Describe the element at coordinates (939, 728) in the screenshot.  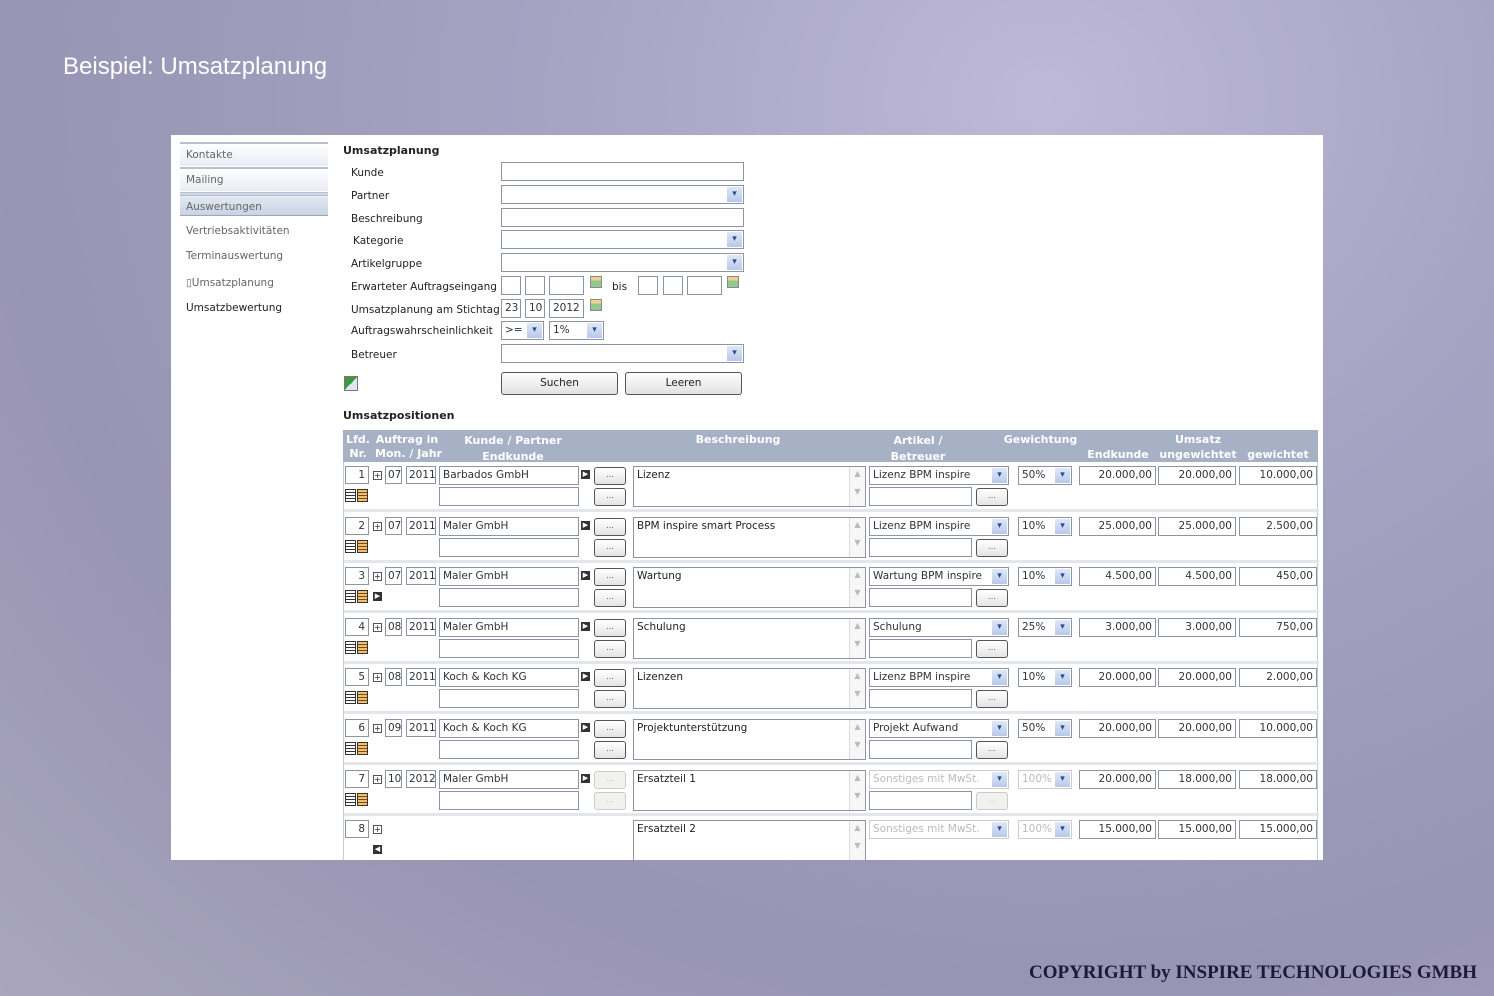
I see `artikel-select: Projekt Aufwand ▾` at that location.